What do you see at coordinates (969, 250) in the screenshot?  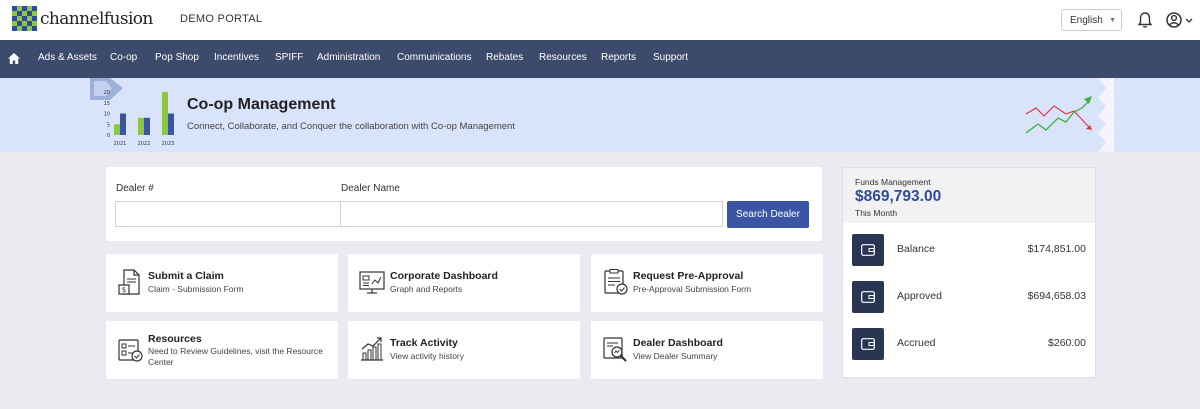 I see `funds-row-balance: Balance $174,851.00` at bounding box center [969, 250].